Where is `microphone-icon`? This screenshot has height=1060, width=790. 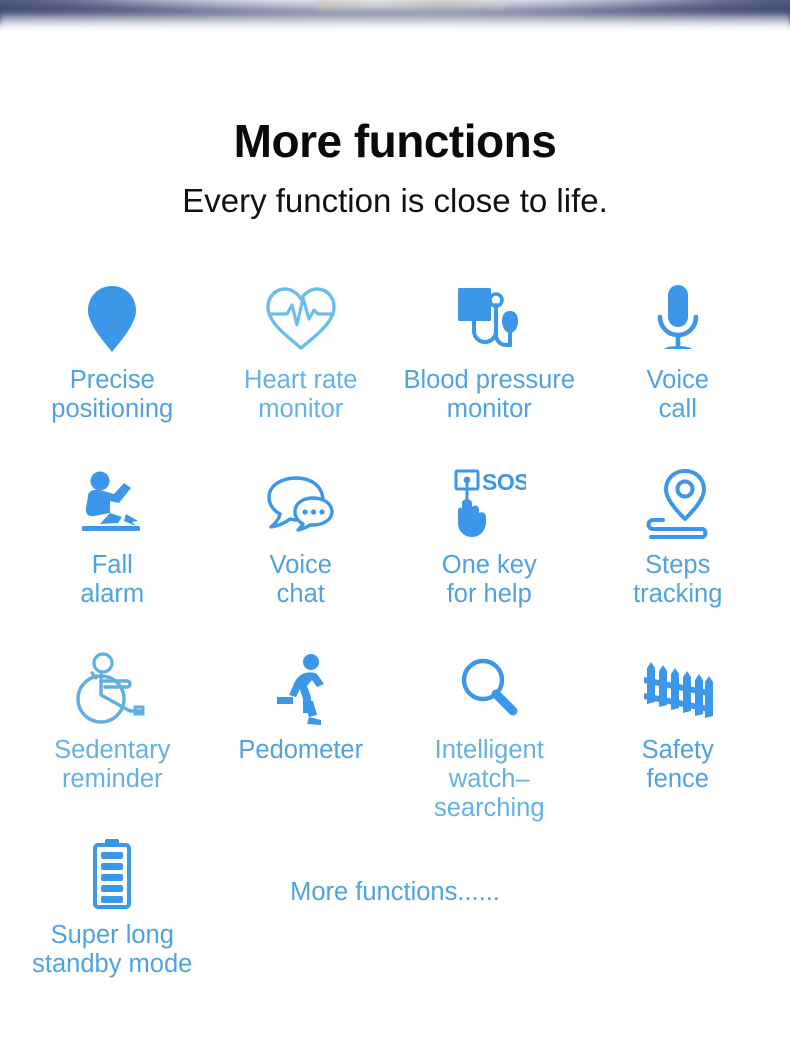 microphone-icon is located at coordinates (678, 319).